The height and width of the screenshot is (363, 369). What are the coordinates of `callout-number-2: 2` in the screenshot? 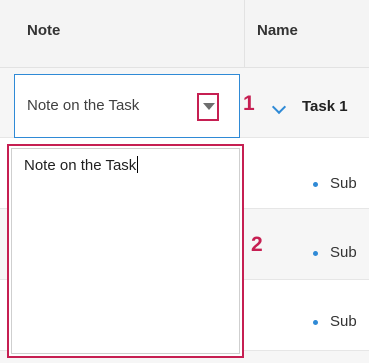 It's located at (257, 244).